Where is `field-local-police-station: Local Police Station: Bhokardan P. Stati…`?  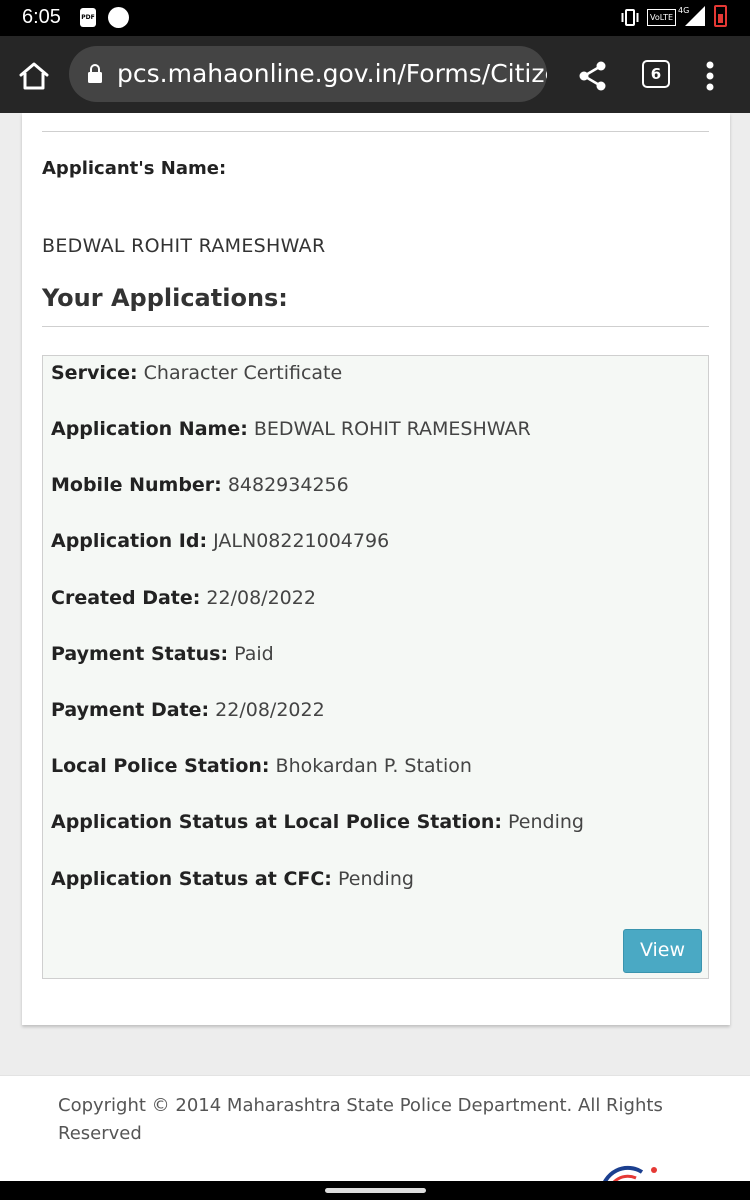 field-local-police-station: Local Police Station: Bhokardan P. Stati… is located at coordinates (261, 766).